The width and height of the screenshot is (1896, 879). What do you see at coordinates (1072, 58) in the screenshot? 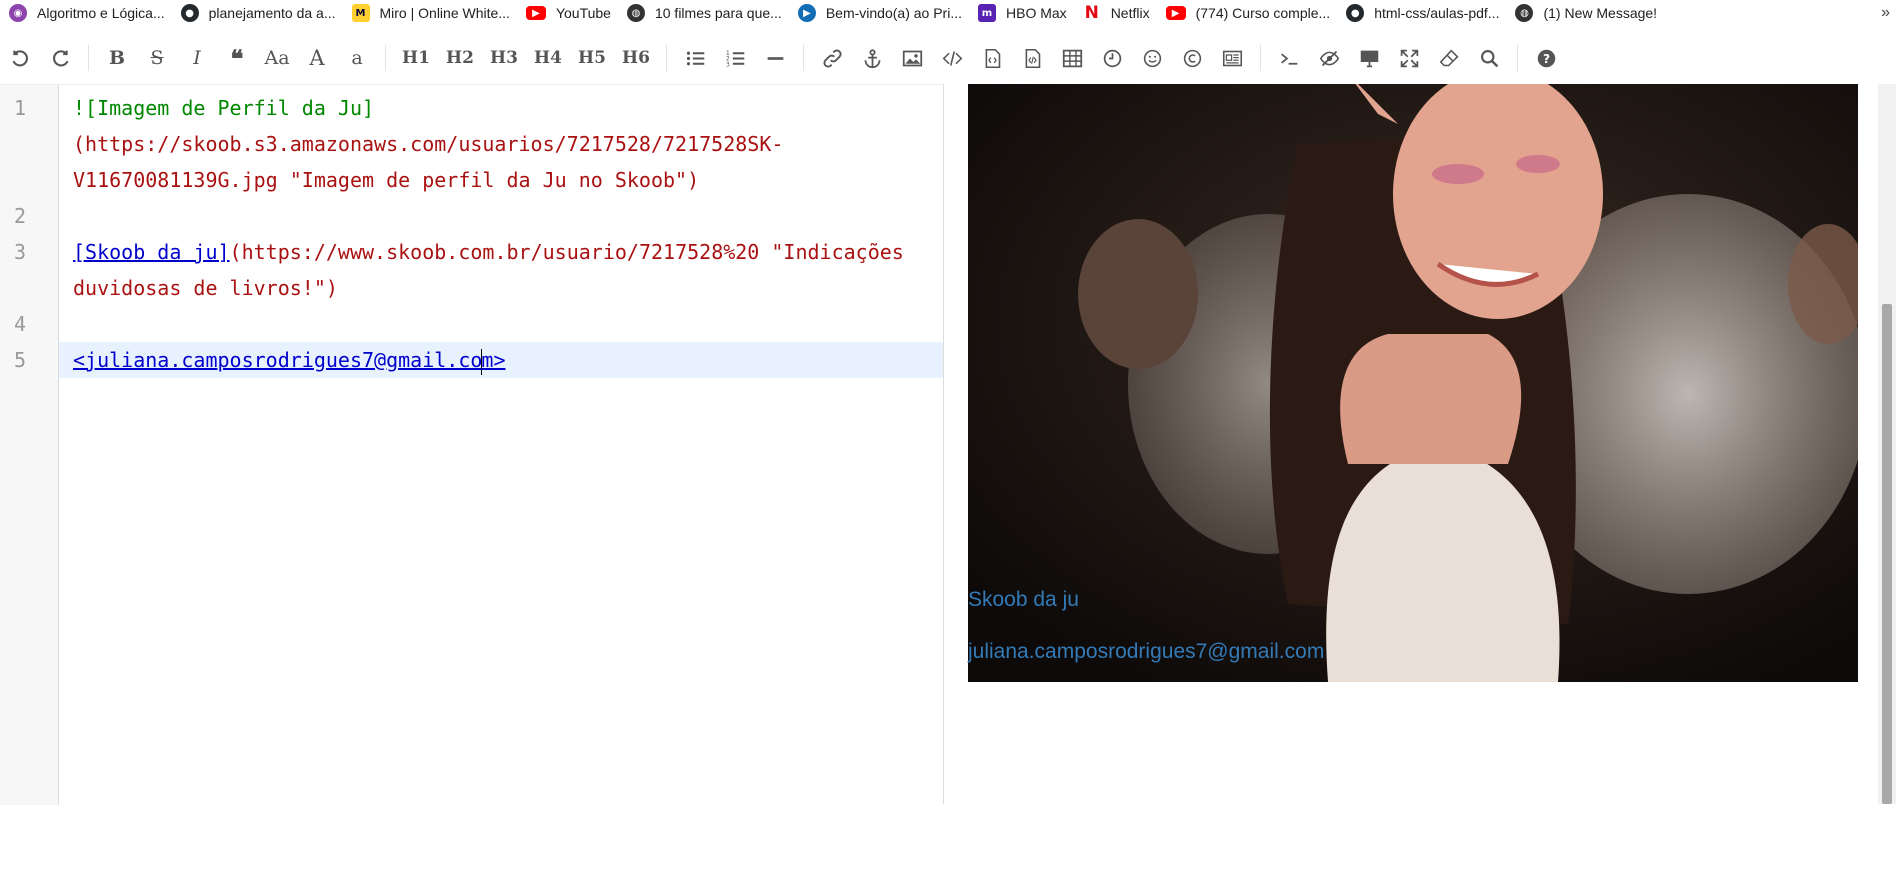
I see `table-icon` at bounding box center [1072, 58].